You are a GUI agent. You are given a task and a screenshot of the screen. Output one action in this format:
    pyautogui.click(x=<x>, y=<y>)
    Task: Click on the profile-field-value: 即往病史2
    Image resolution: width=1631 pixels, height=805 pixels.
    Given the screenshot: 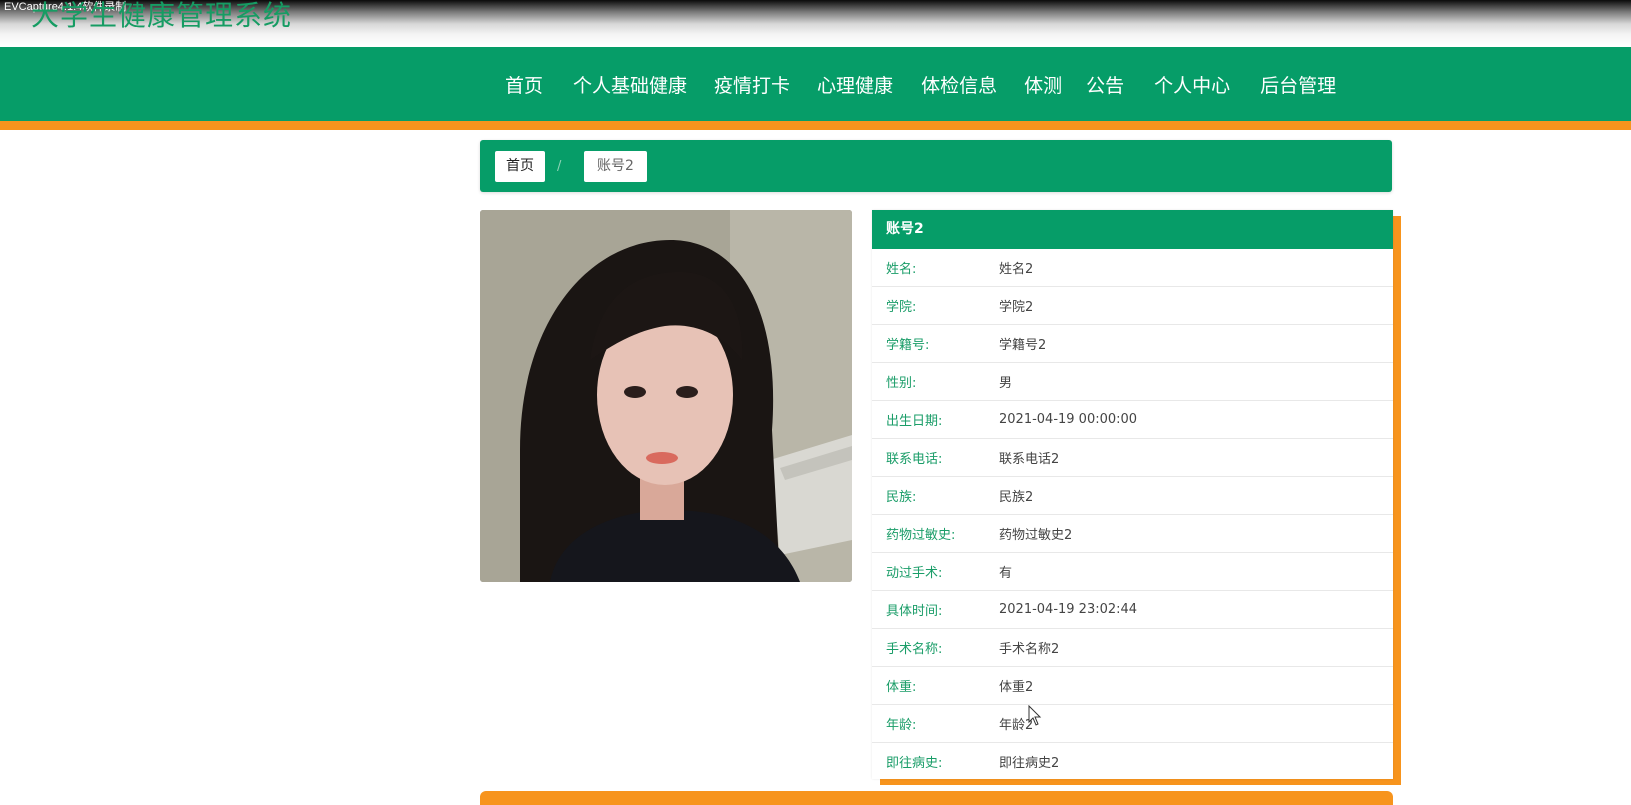 What is the action you would take?
    pyautogui.click(x=1029, y=763)
    